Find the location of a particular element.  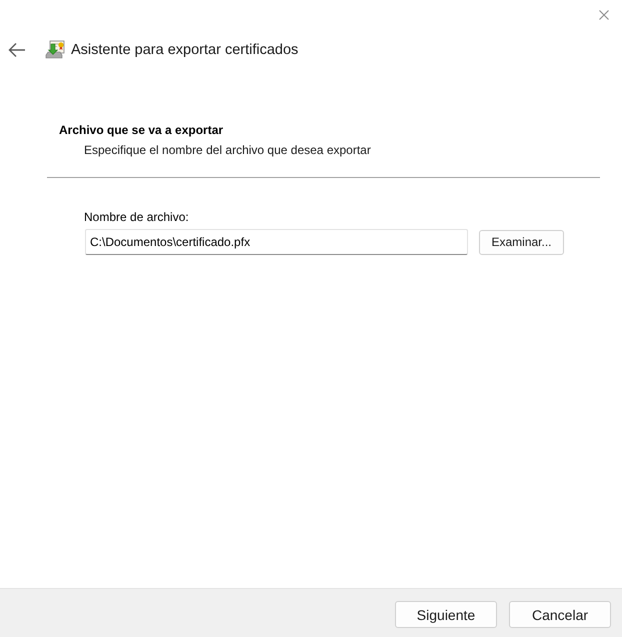

close-icon is located at coordinates (604, 15).